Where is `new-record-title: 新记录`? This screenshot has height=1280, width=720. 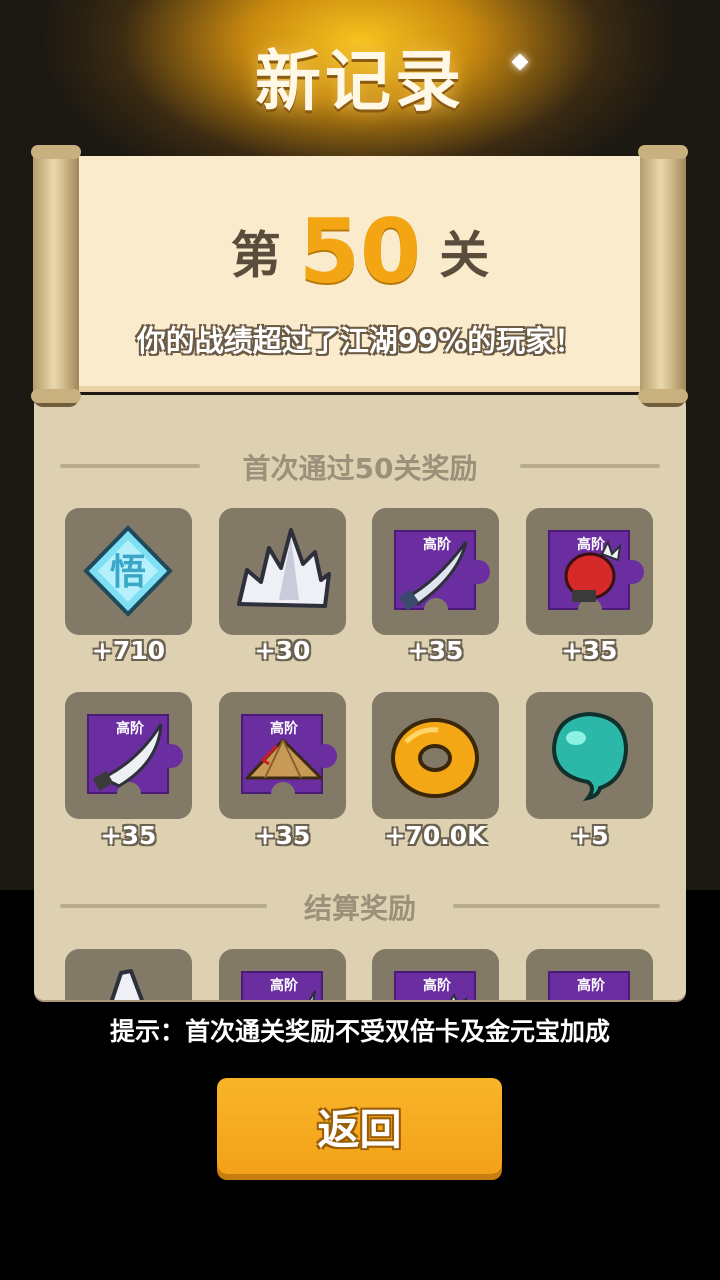
new-record-title: 新记录 is located at coordinates (360, 81).